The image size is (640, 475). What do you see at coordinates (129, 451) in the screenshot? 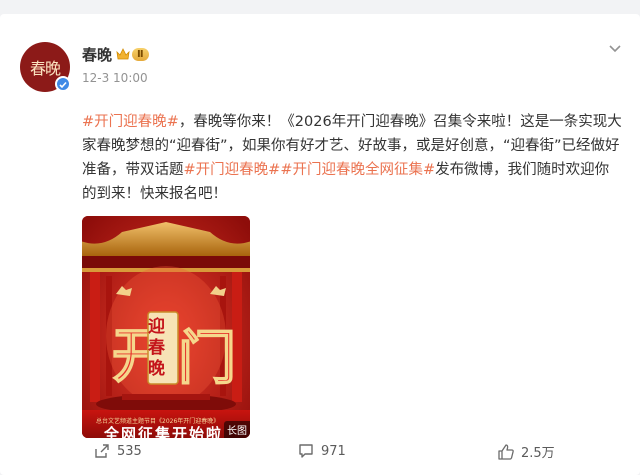
I see `share-count: 535` at bounding box center [129, 451].